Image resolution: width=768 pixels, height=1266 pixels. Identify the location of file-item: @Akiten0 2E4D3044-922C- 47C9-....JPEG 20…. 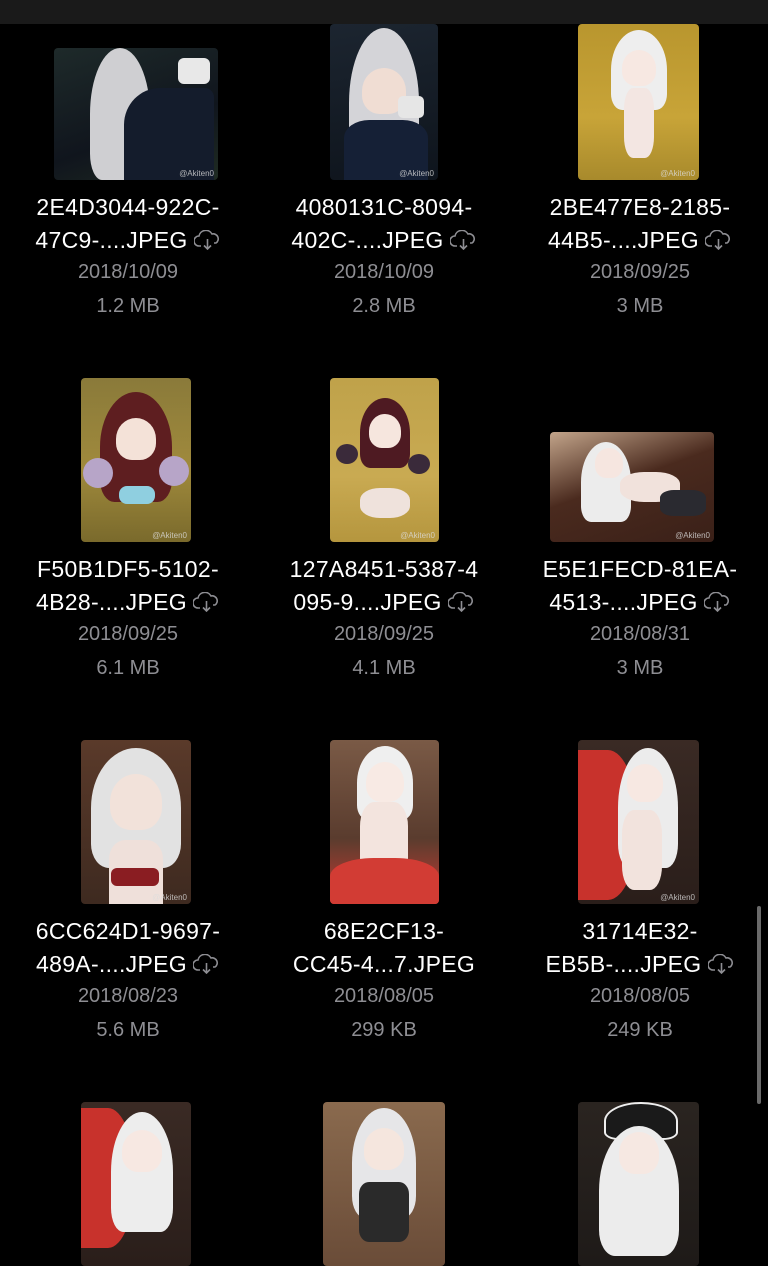
(128, 170).